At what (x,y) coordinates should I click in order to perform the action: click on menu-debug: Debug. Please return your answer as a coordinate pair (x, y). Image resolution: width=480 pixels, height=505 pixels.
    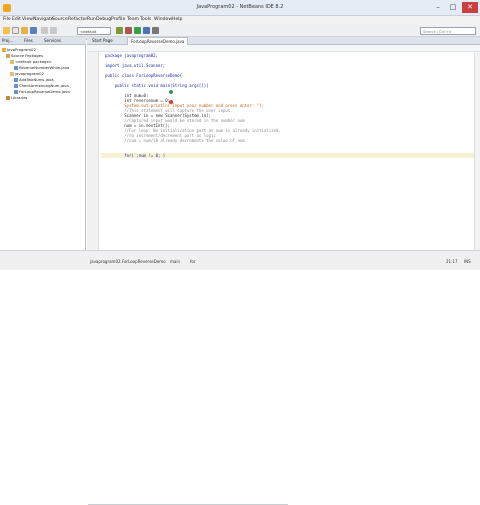
    Looking at the image, I should click on (103, 19).